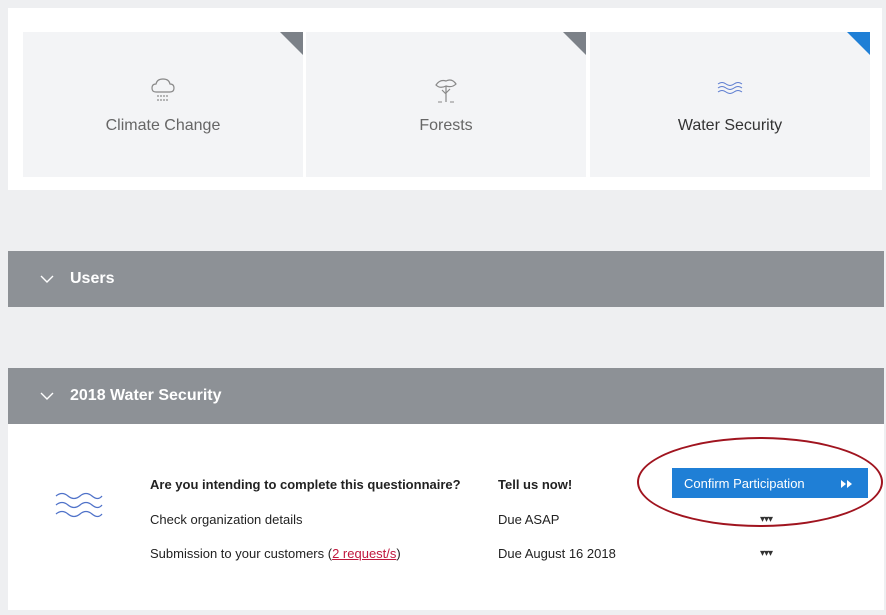 This screenshot has width=886, height=615. What do you see at coordinates (535, 484) in the screenshot?
I see `task-due: Tell us now!` at bounding box center [535, 484].